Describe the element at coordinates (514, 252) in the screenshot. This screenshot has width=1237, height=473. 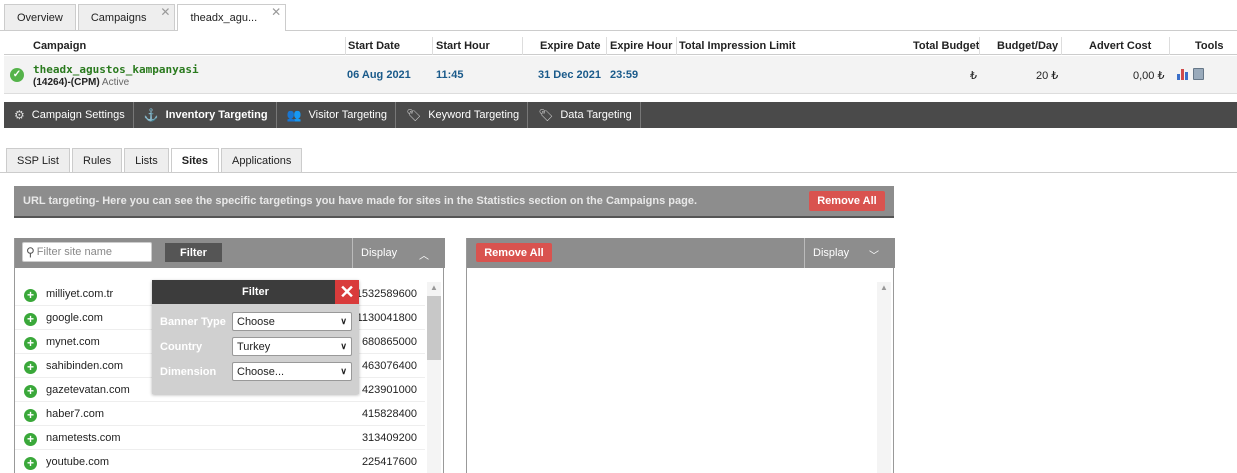
I see `remove-all-selected-button: Remove All` at that location.